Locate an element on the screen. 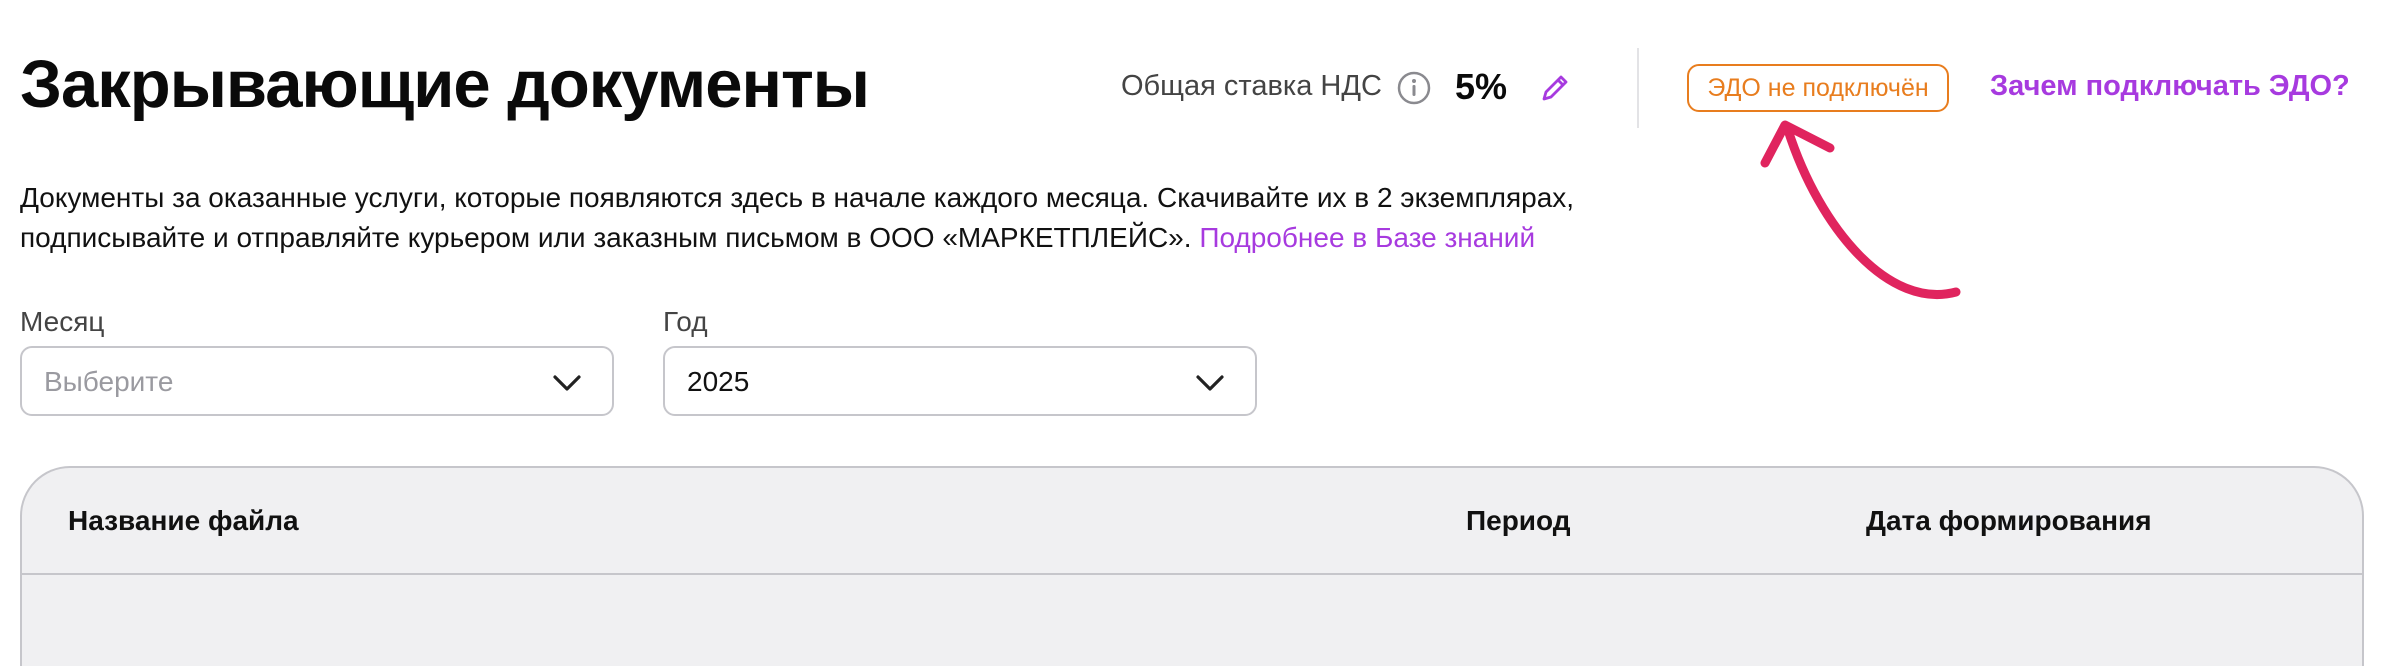  month-label: Месяц is located at coordinates (62, 321).